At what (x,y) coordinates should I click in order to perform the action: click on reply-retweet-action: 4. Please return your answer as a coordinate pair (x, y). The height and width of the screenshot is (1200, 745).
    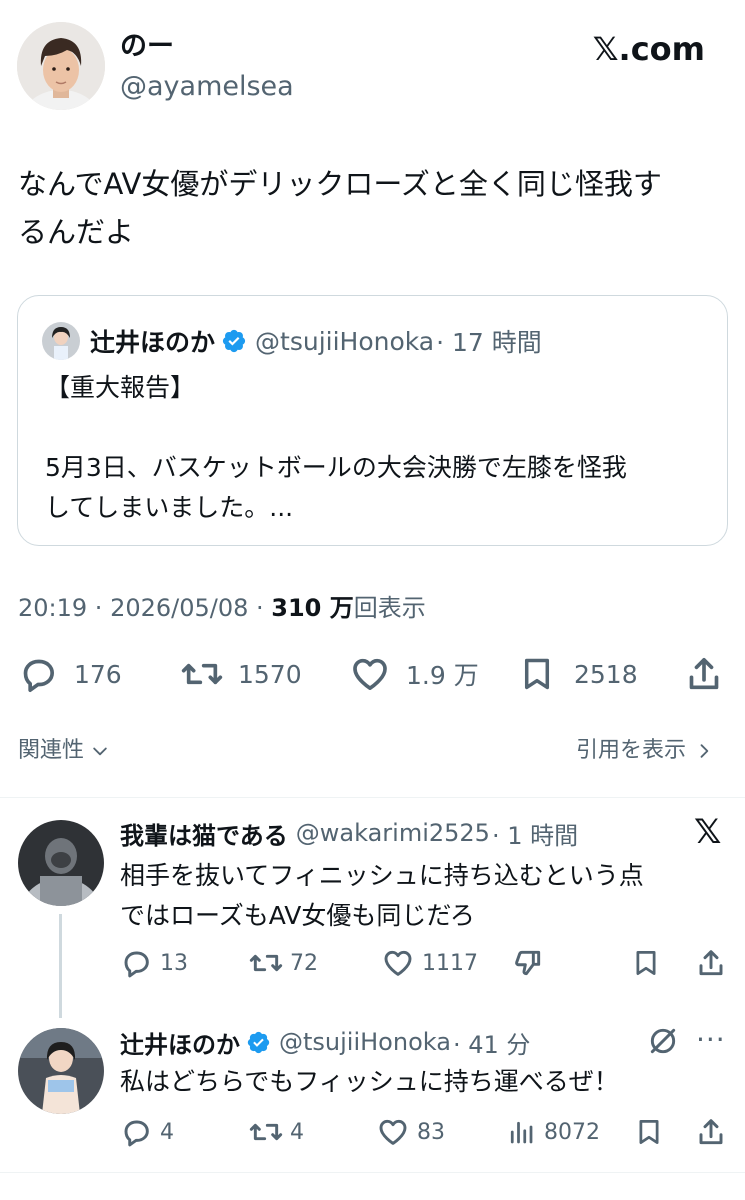
    Looking at the image, I should click on (276, 1132).